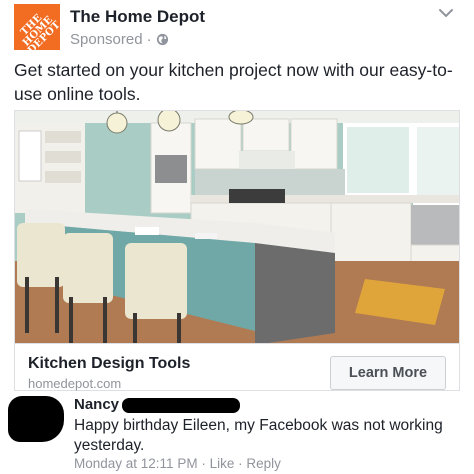 This screenshot has width=474, height=474. Describe the element at coordinates (162, 39) in the screenshot. I see `globe-icon` at that location.